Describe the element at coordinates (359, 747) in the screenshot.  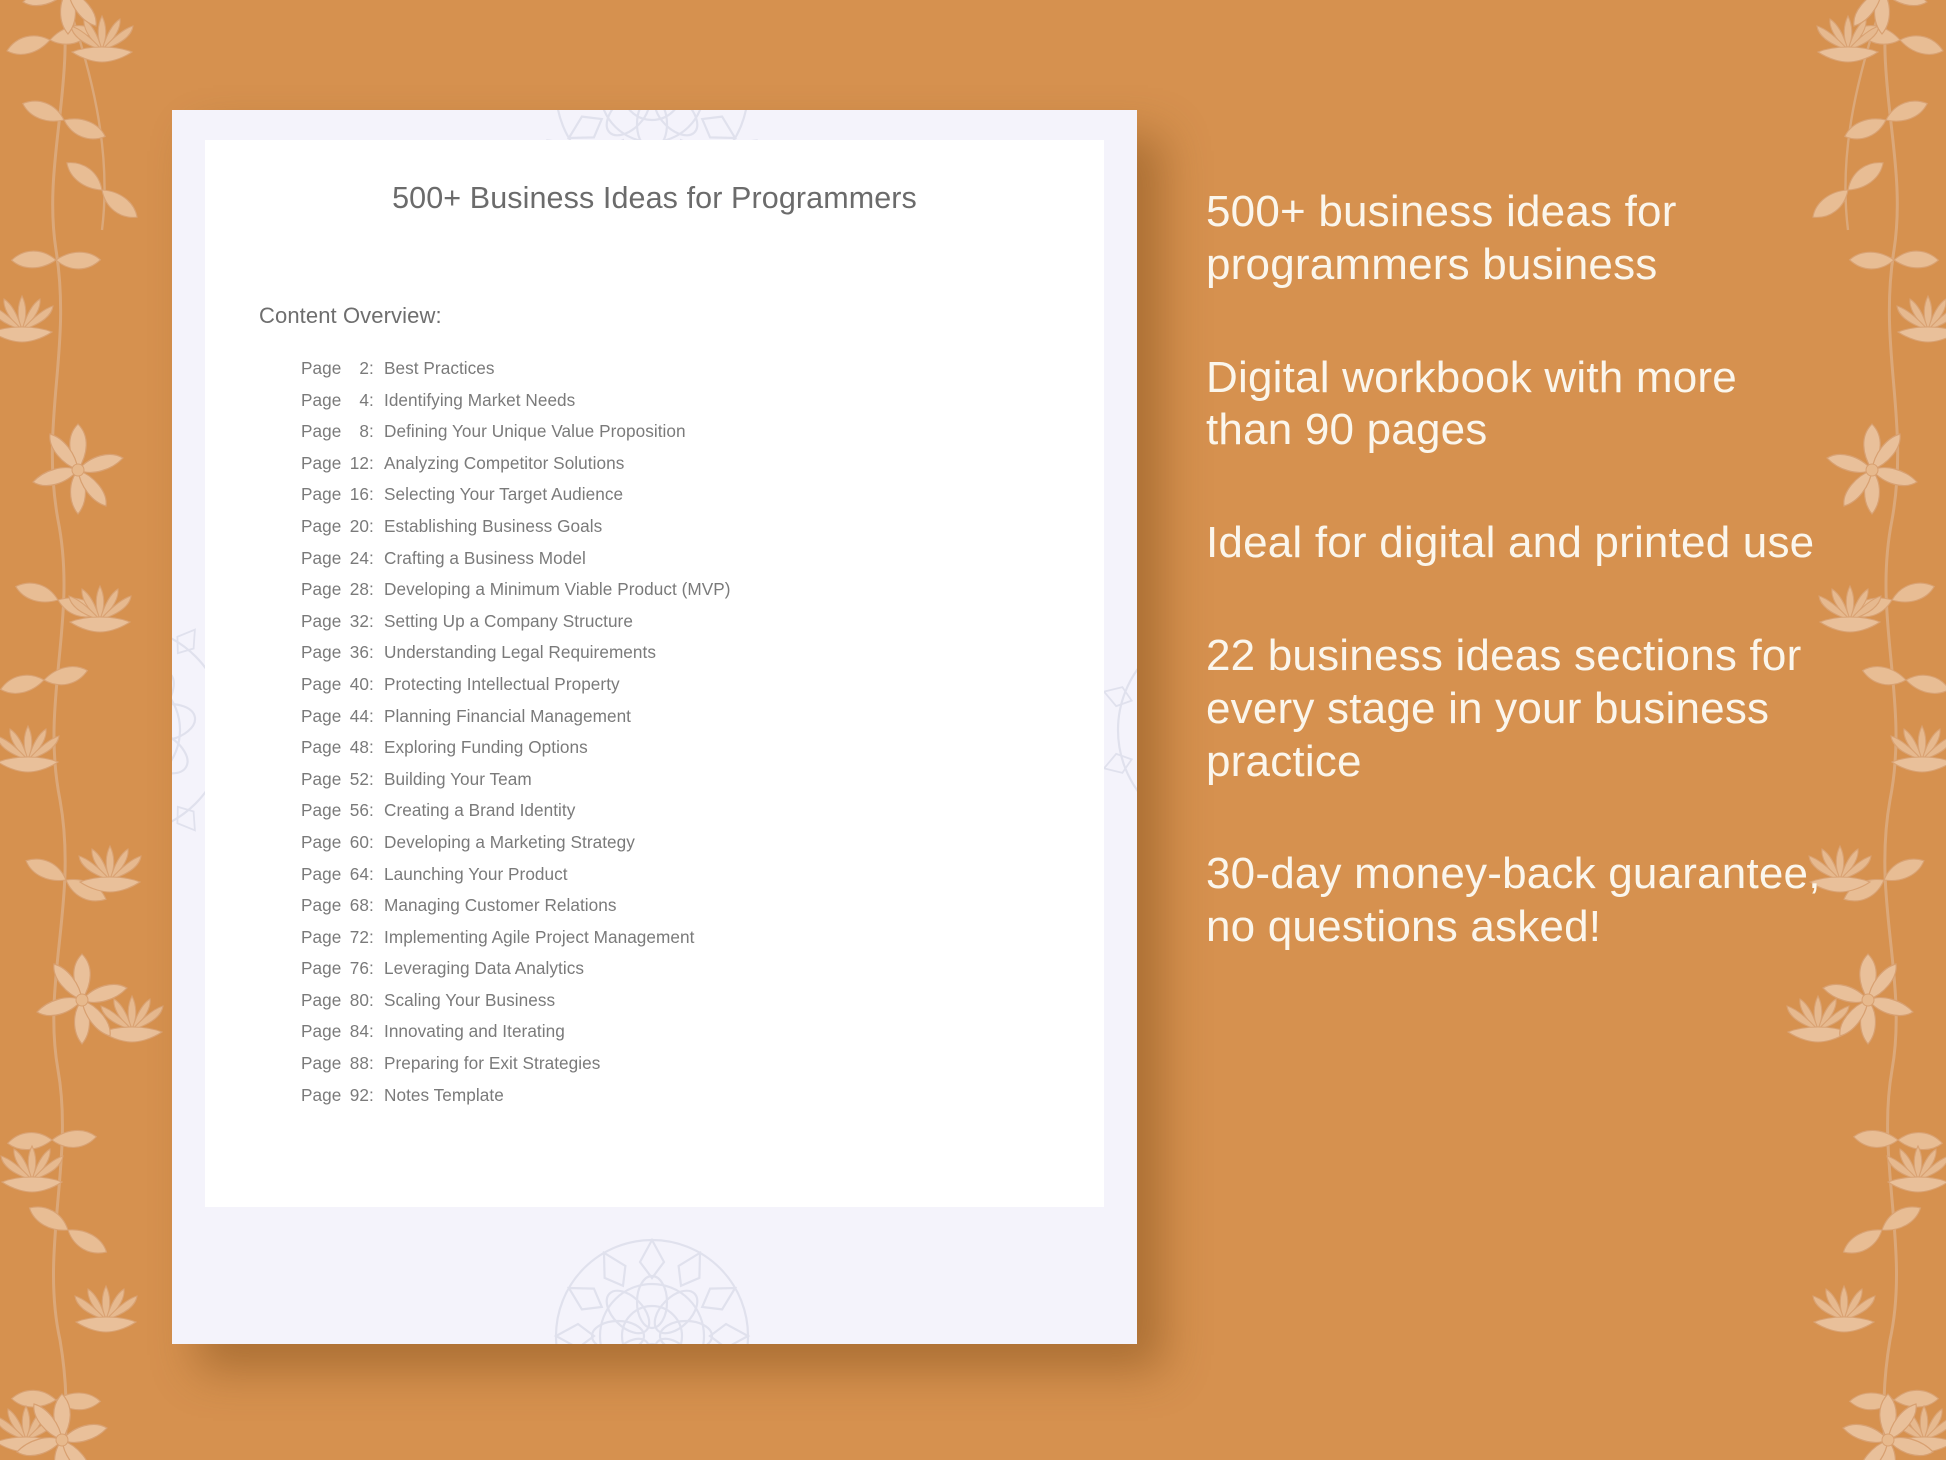
I see `toc-page-number: 48` at that location.